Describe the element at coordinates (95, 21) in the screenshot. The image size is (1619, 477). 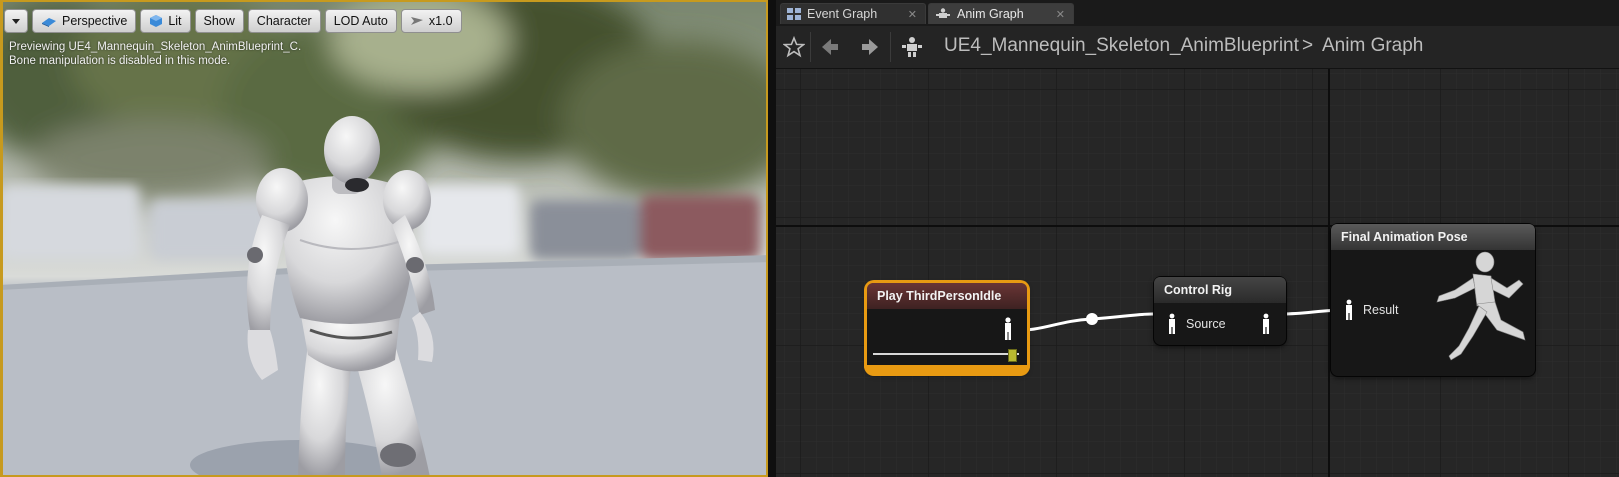
I see `perspective-label: Perspective` at that location.